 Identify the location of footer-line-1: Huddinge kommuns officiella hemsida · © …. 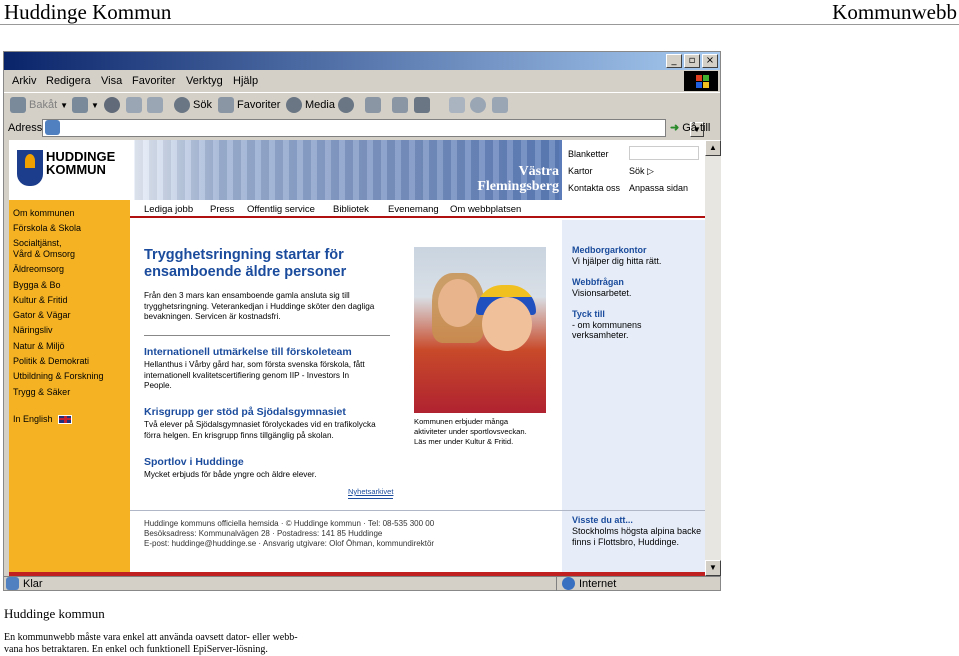
(289, 523).